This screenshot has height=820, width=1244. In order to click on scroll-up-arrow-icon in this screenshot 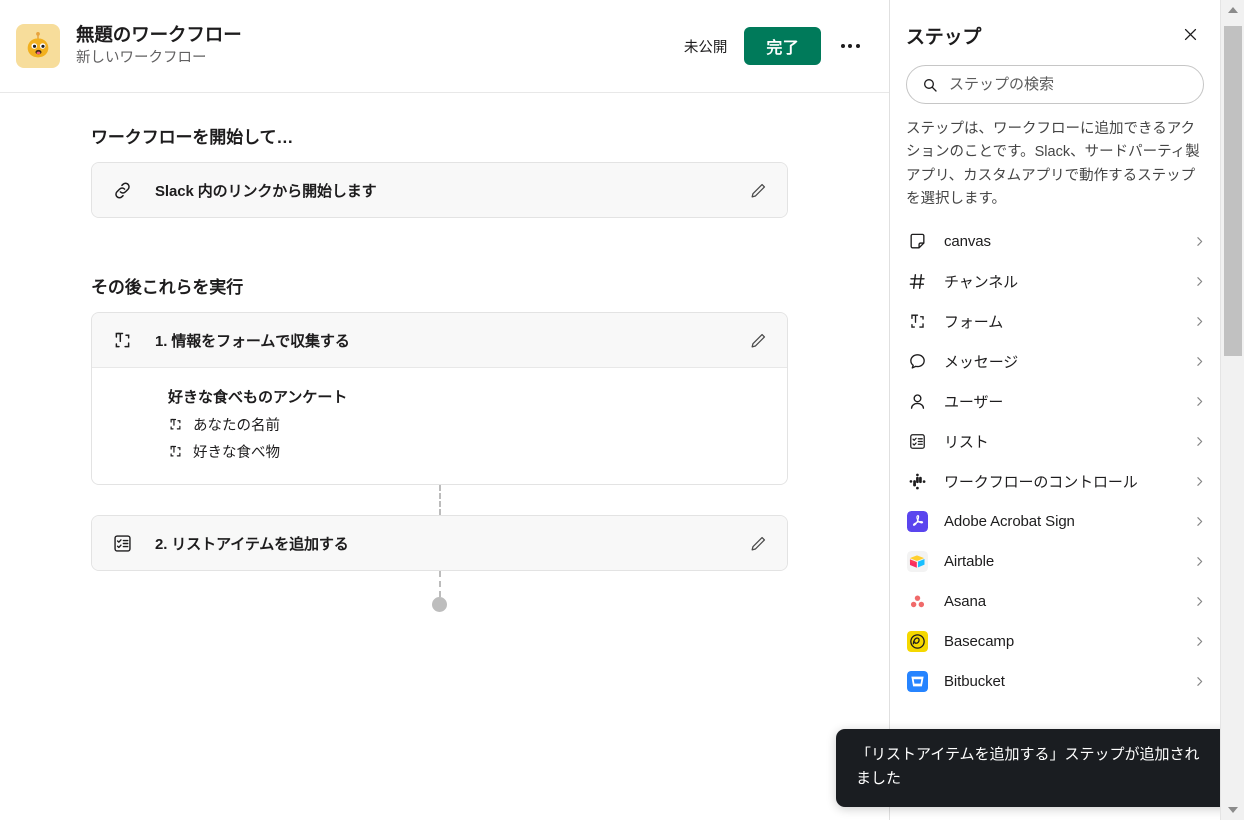, I will do `click(1232, 10)`.